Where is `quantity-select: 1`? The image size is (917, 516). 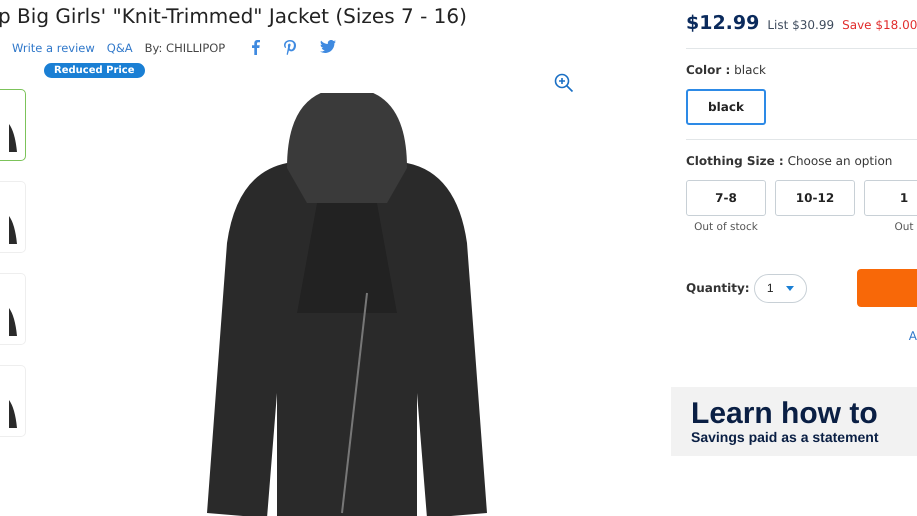
quantity-select: 1 is located at coordinates (781, 288).